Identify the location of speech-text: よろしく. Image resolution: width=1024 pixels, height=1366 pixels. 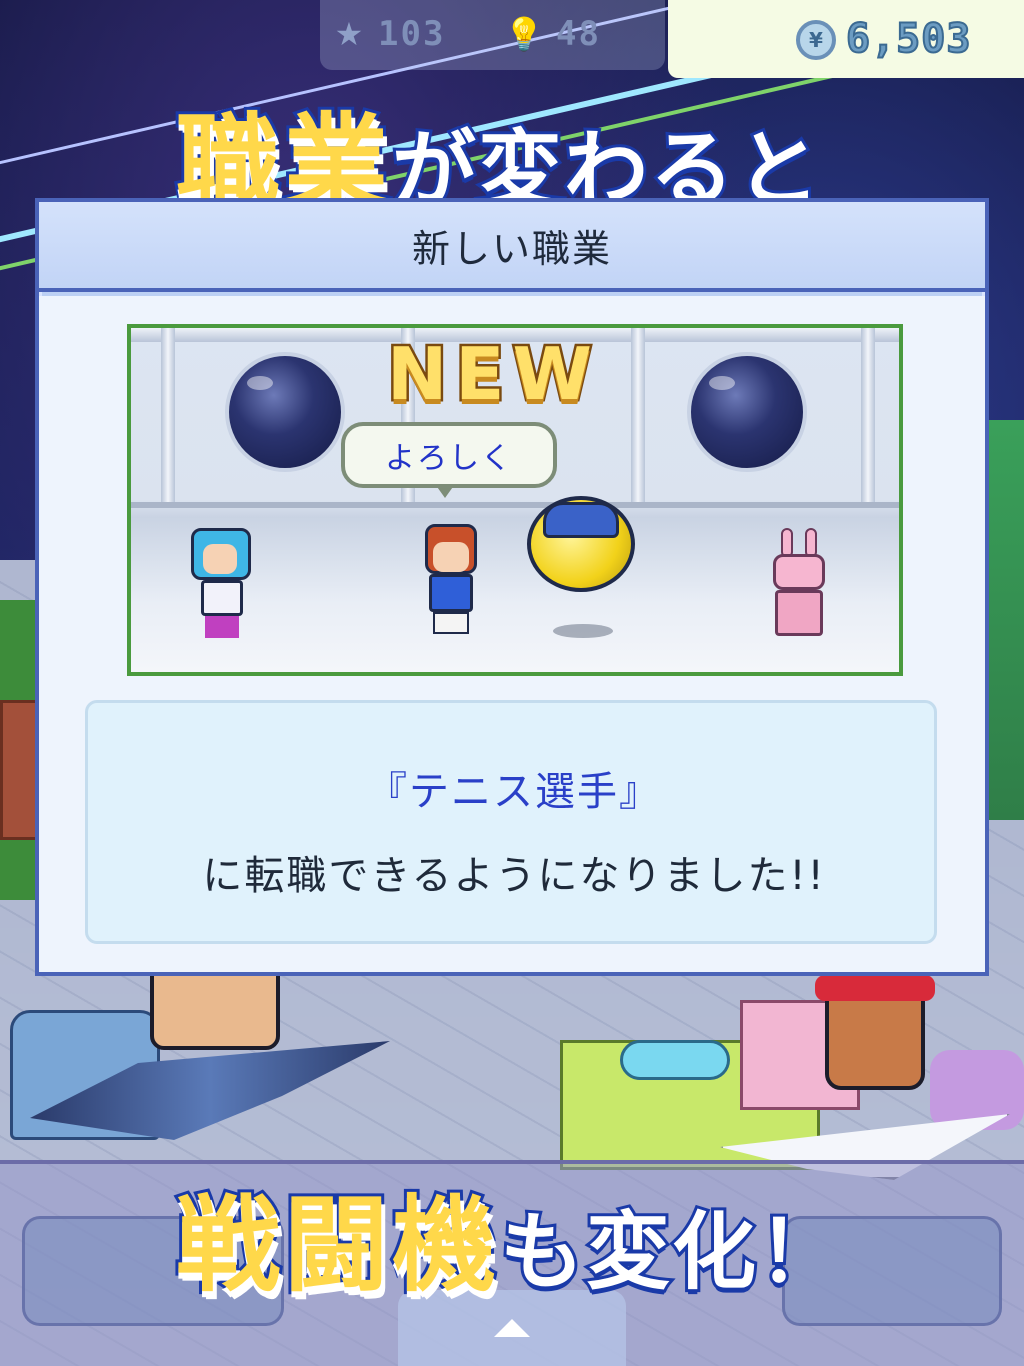
(449, 458).